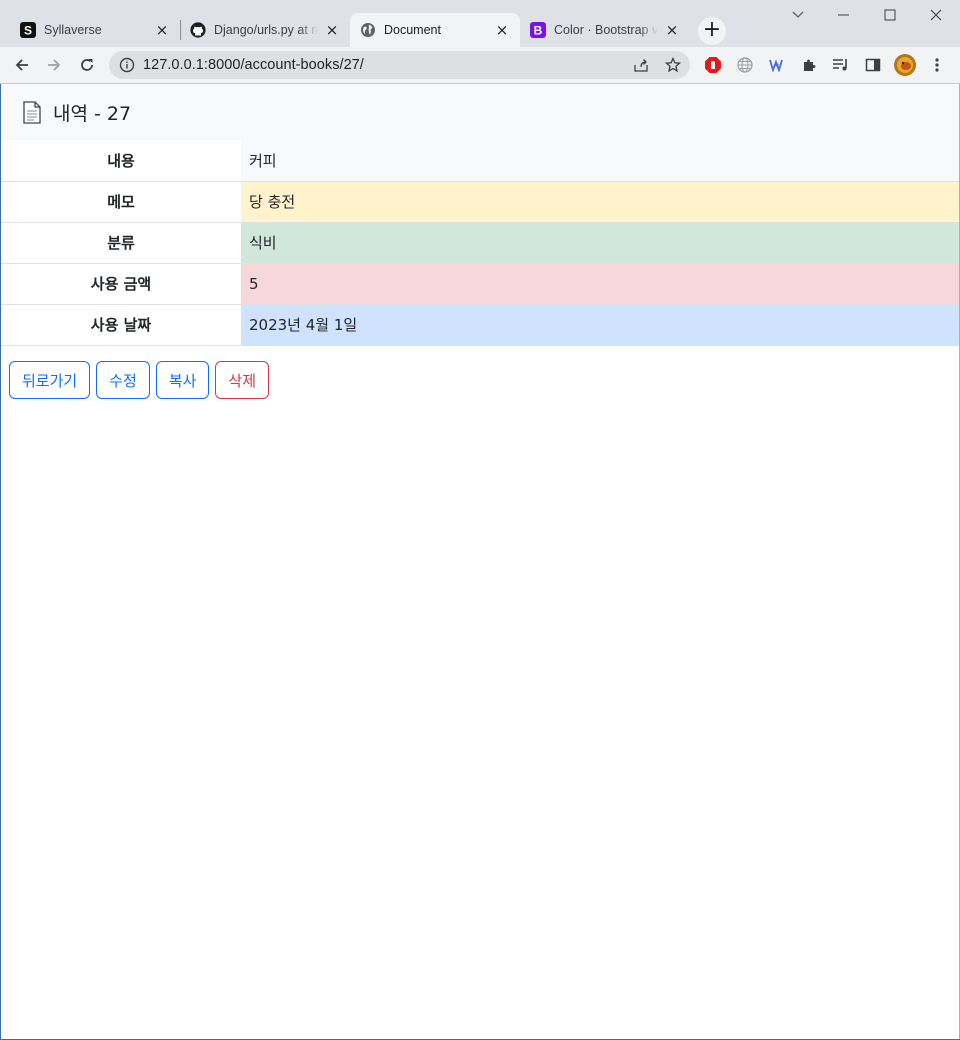  What do you see at coordinates (745, 65) in the screenshot?
I see `translate-globe-icon` at bounding box center [745, 65].